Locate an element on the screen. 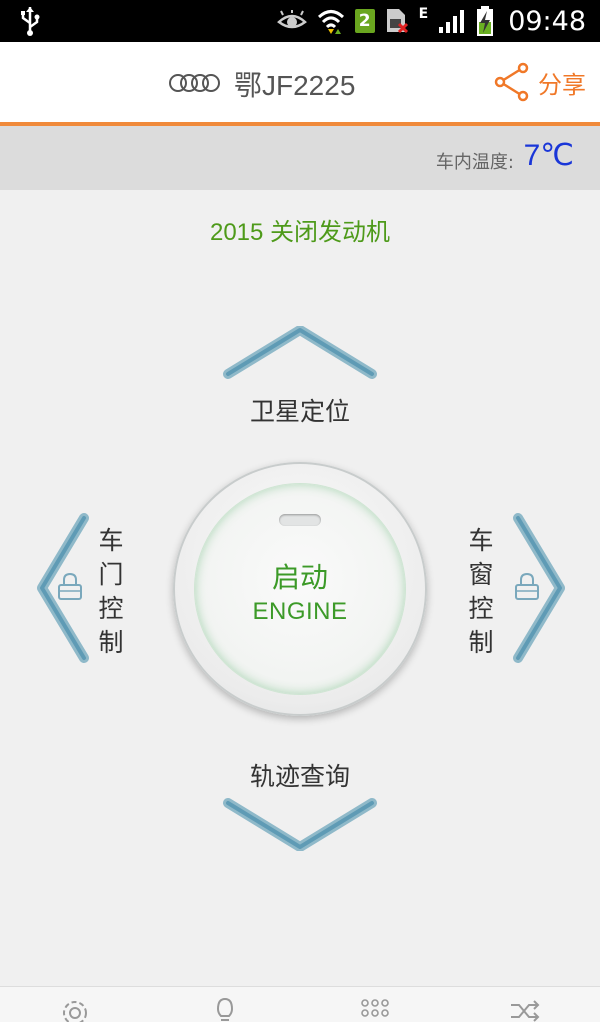  door-control-char: 门 is located at coordinates (111, 574).